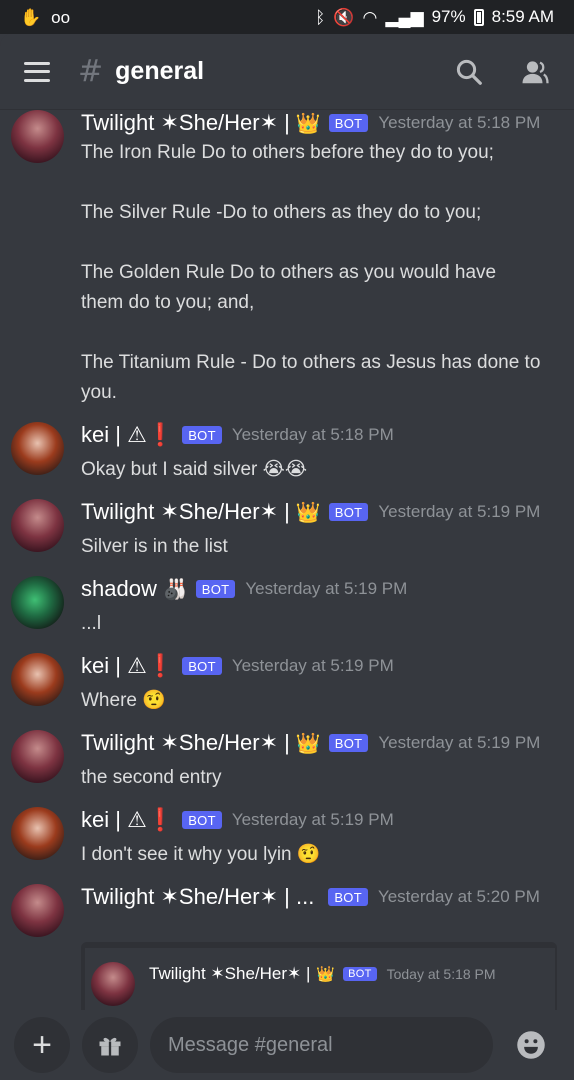  What do you see at coordinates (448, 16) in the screenshot?
I see `battery-level: 97%` at bounding box center [448, 16].